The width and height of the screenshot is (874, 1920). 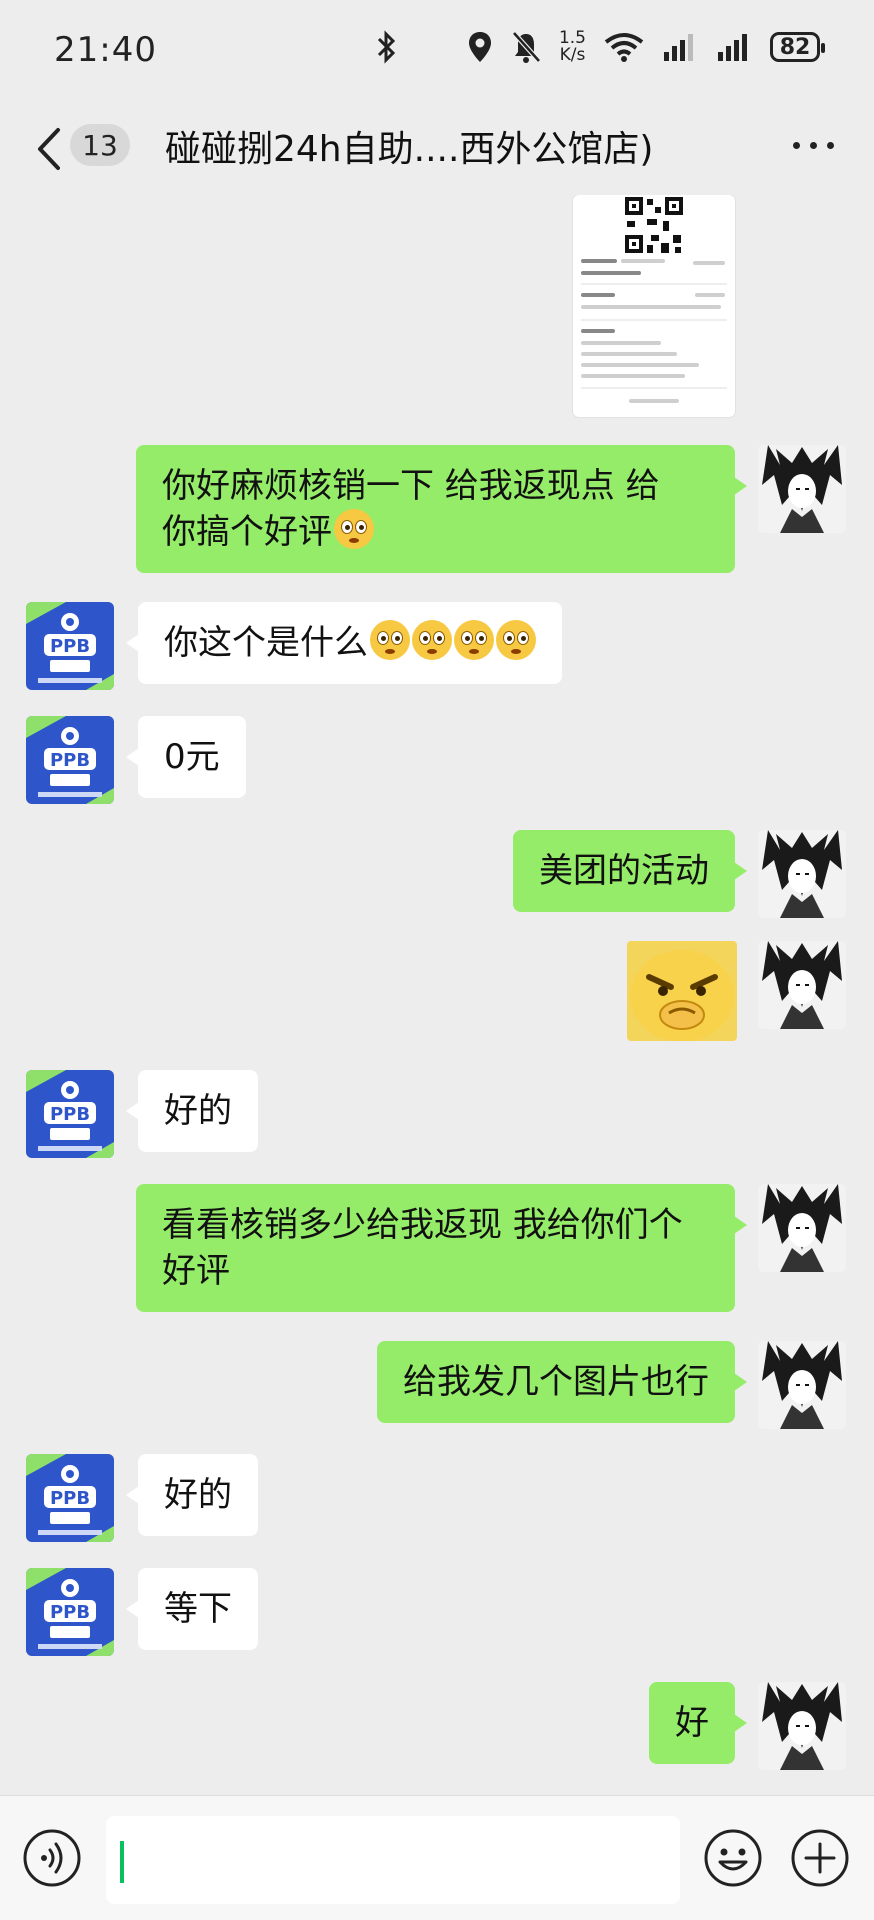 What do you see at coordinates (122, 1862) in the screenshot?
I see `text-cursor` at bounding box center [122, 1862].